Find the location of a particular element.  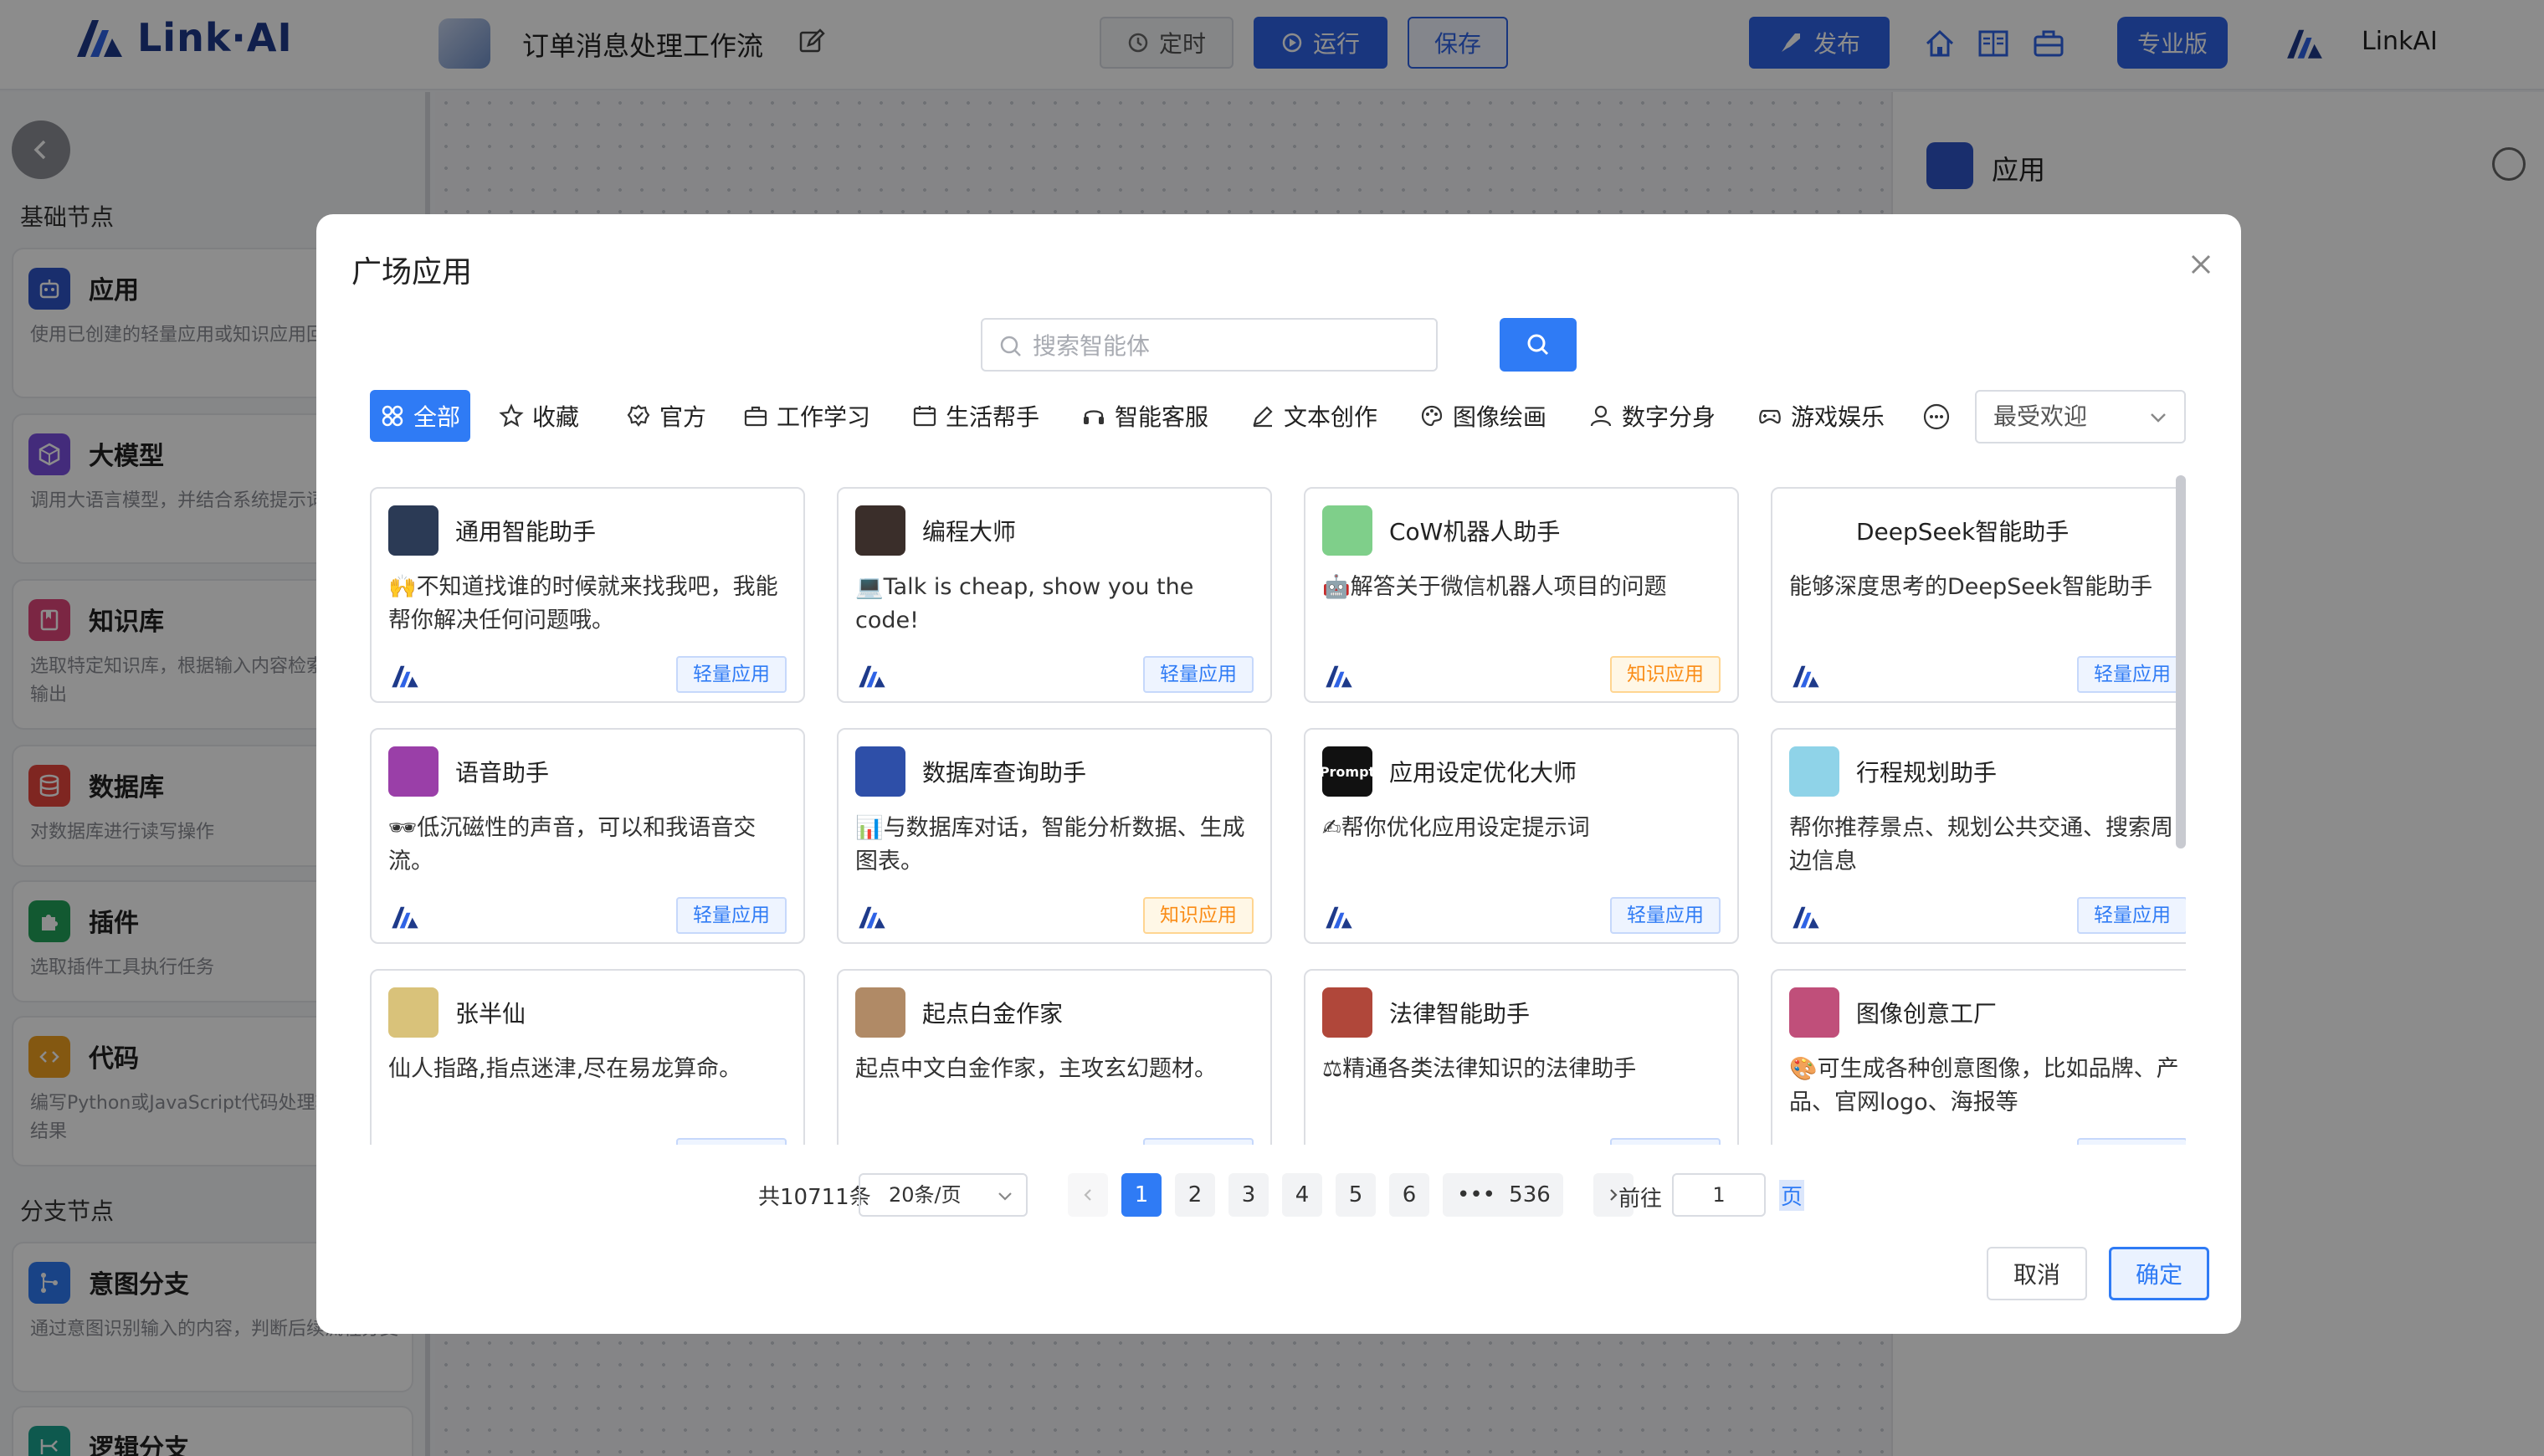

search-button is located at coordinates (1538, 345).